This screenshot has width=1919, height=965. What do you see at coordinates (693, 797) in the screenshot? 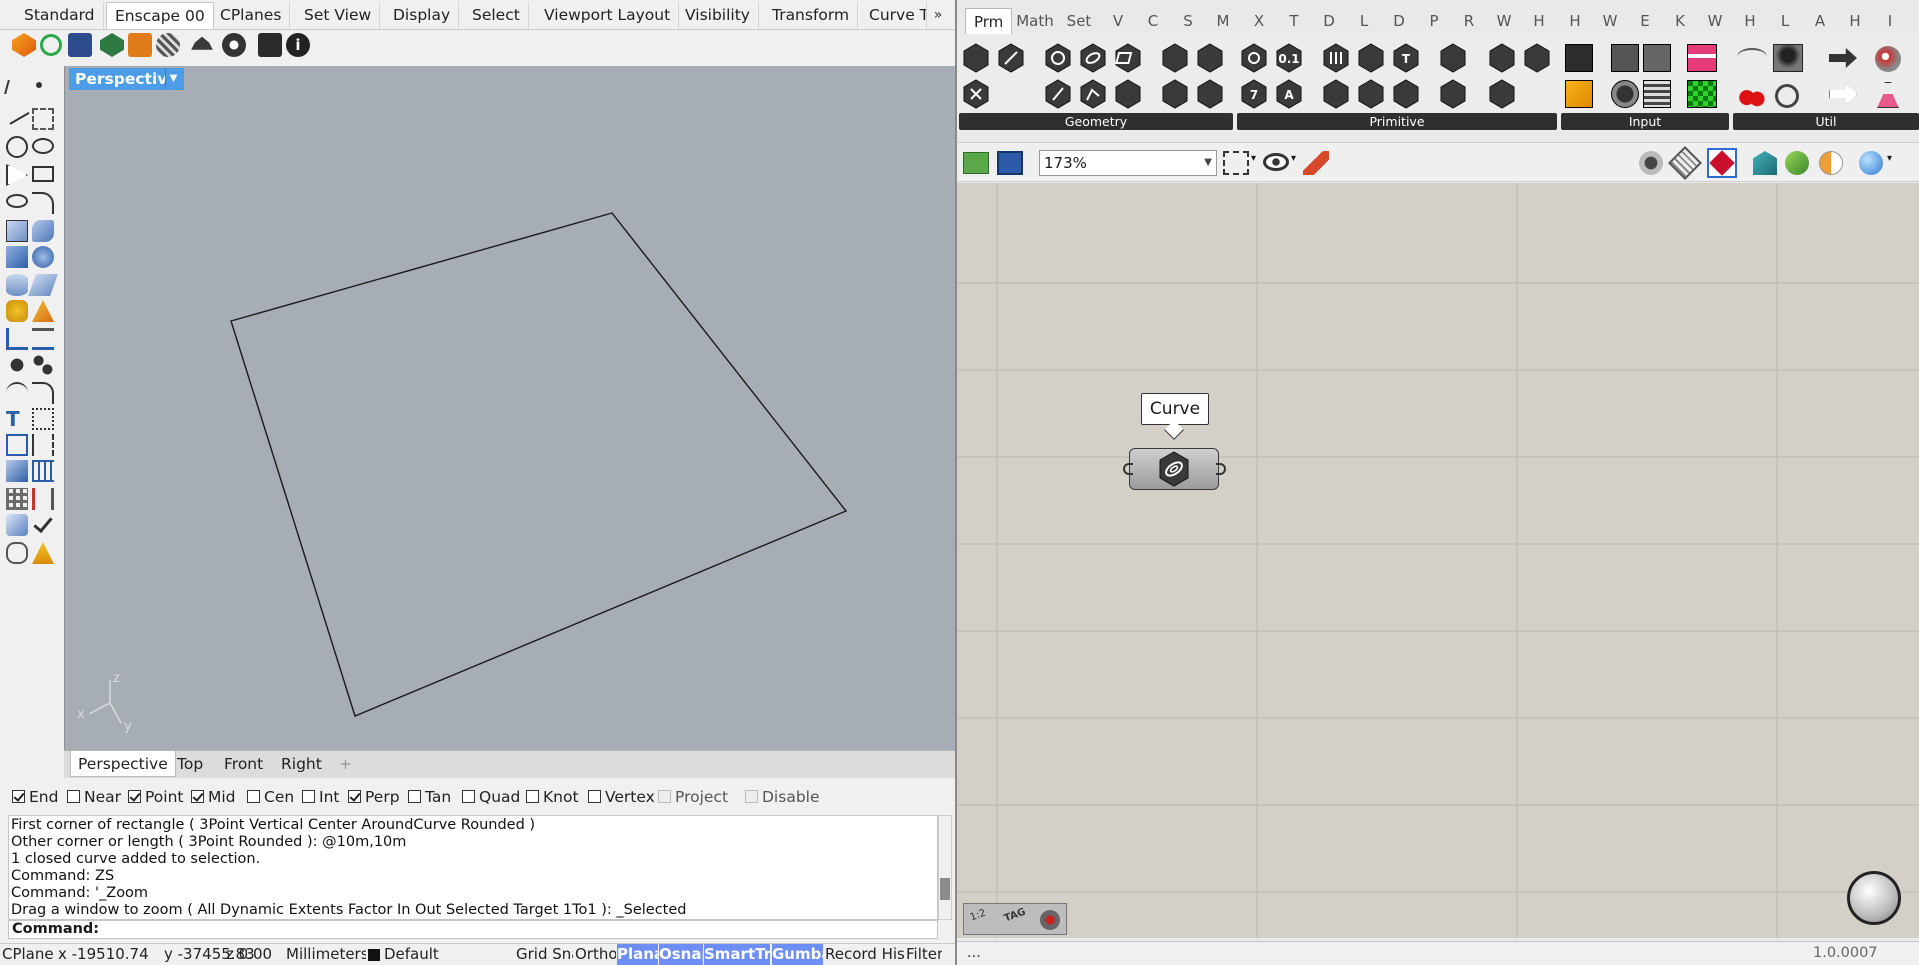
I see `osnap-project: Project` at bounding box center [693, 797].